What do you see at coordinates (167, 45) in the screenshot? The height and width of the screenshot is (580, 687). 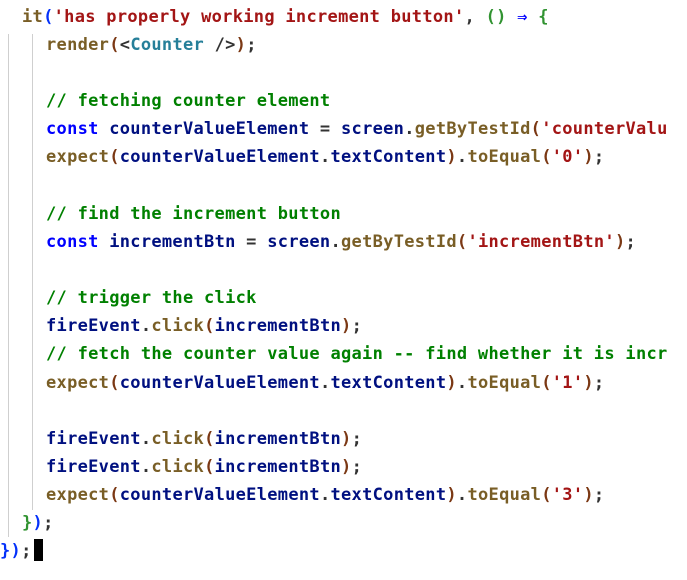 I see `code-token: Counter` at bounding box center [167, 45].